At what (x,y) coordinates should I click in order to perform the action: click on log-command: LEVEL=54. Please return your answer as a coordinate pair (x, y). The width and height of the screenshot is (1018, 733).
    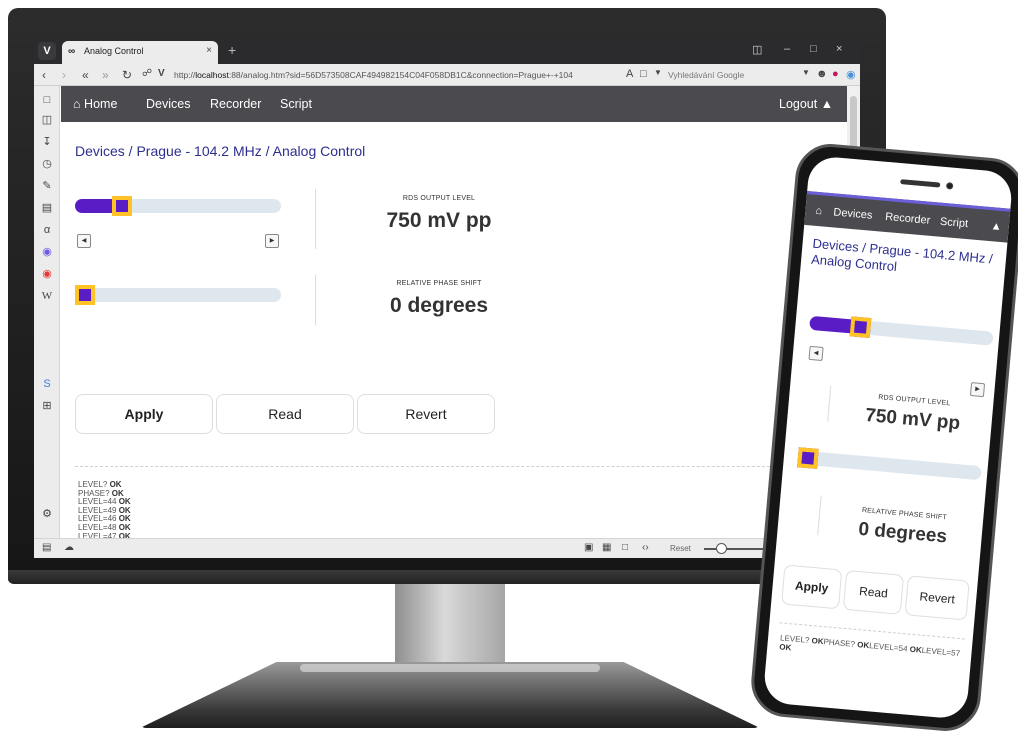
    Looking at the image, I should click on (889, 647).